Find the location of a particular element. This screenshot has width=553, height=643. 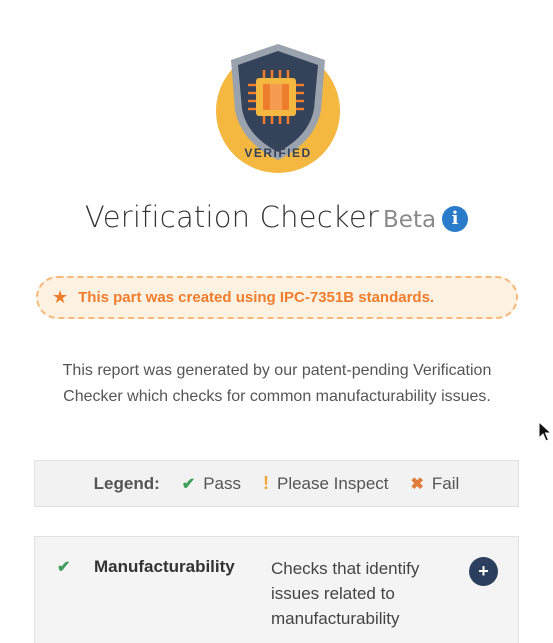

legend-item-fail: ✖ Fail is located at coordinates (435, 484).